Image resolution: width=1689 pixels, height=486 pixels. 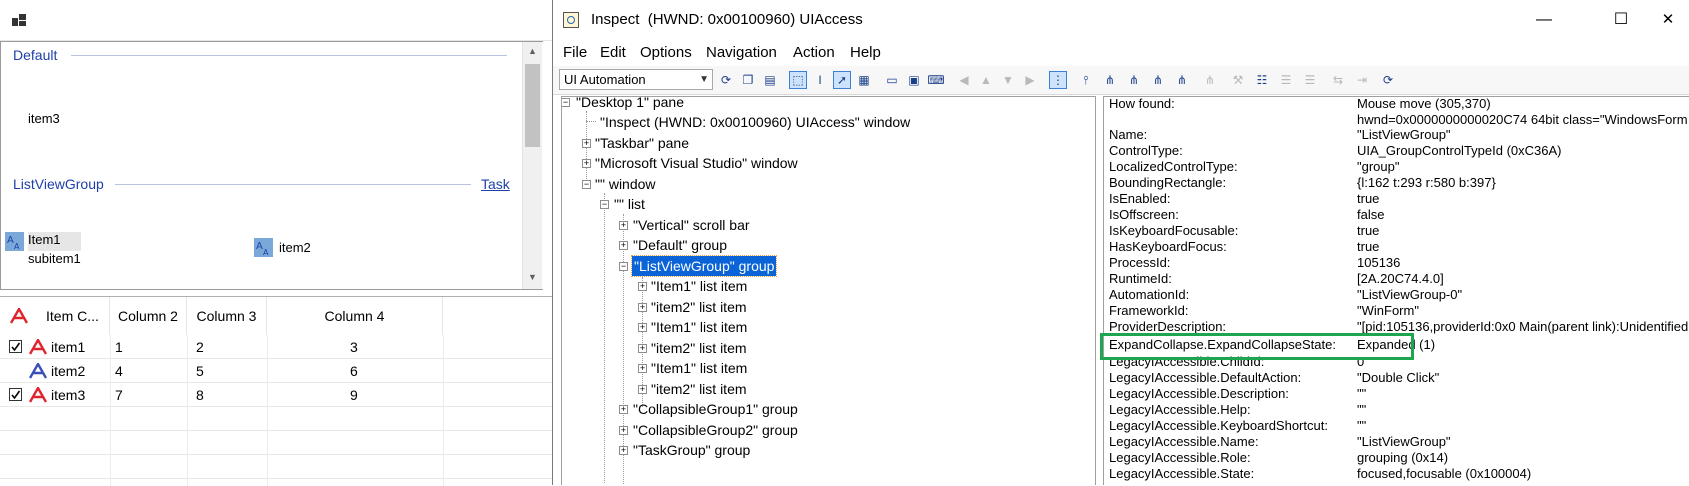 What do you see at coordinates (1008, 80) in the screenshot?
I see `navigate-down-icon: ▼` at bounding box center [1008, 80].